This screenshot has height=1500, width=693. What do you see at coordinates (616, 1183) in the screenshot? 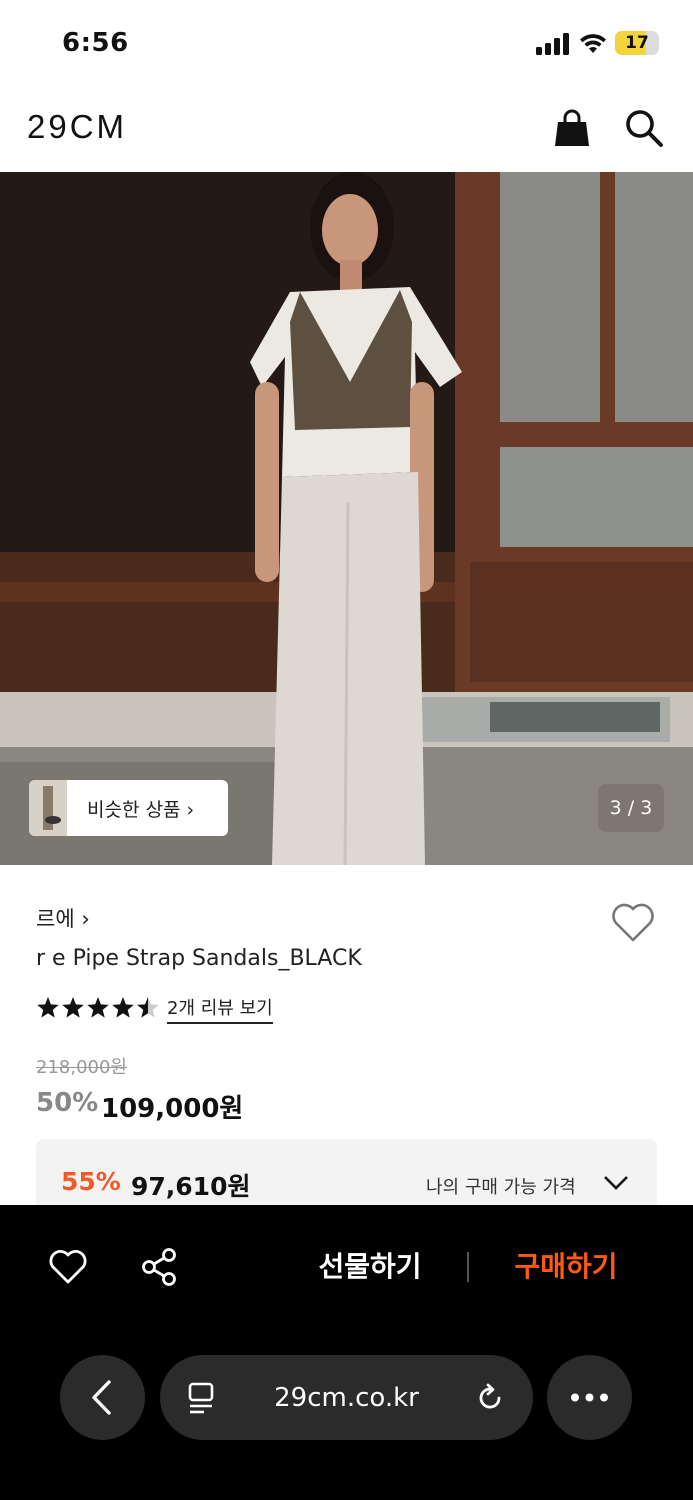
I see `chevron-down-icon` at bounding box center [616, 1183].